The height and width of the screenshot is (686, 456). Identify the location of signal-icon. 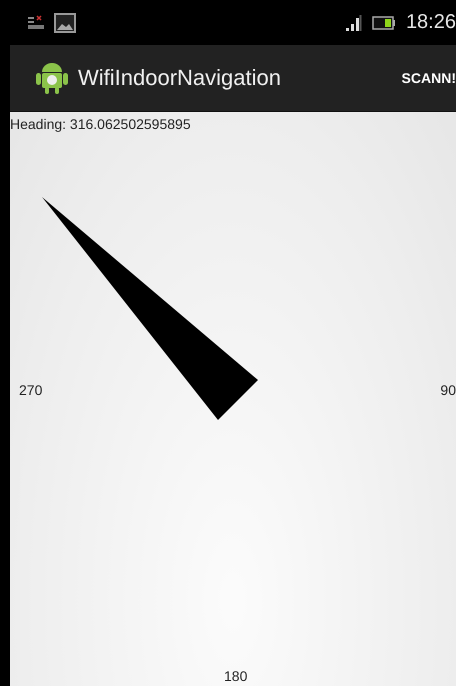
(354, 22).